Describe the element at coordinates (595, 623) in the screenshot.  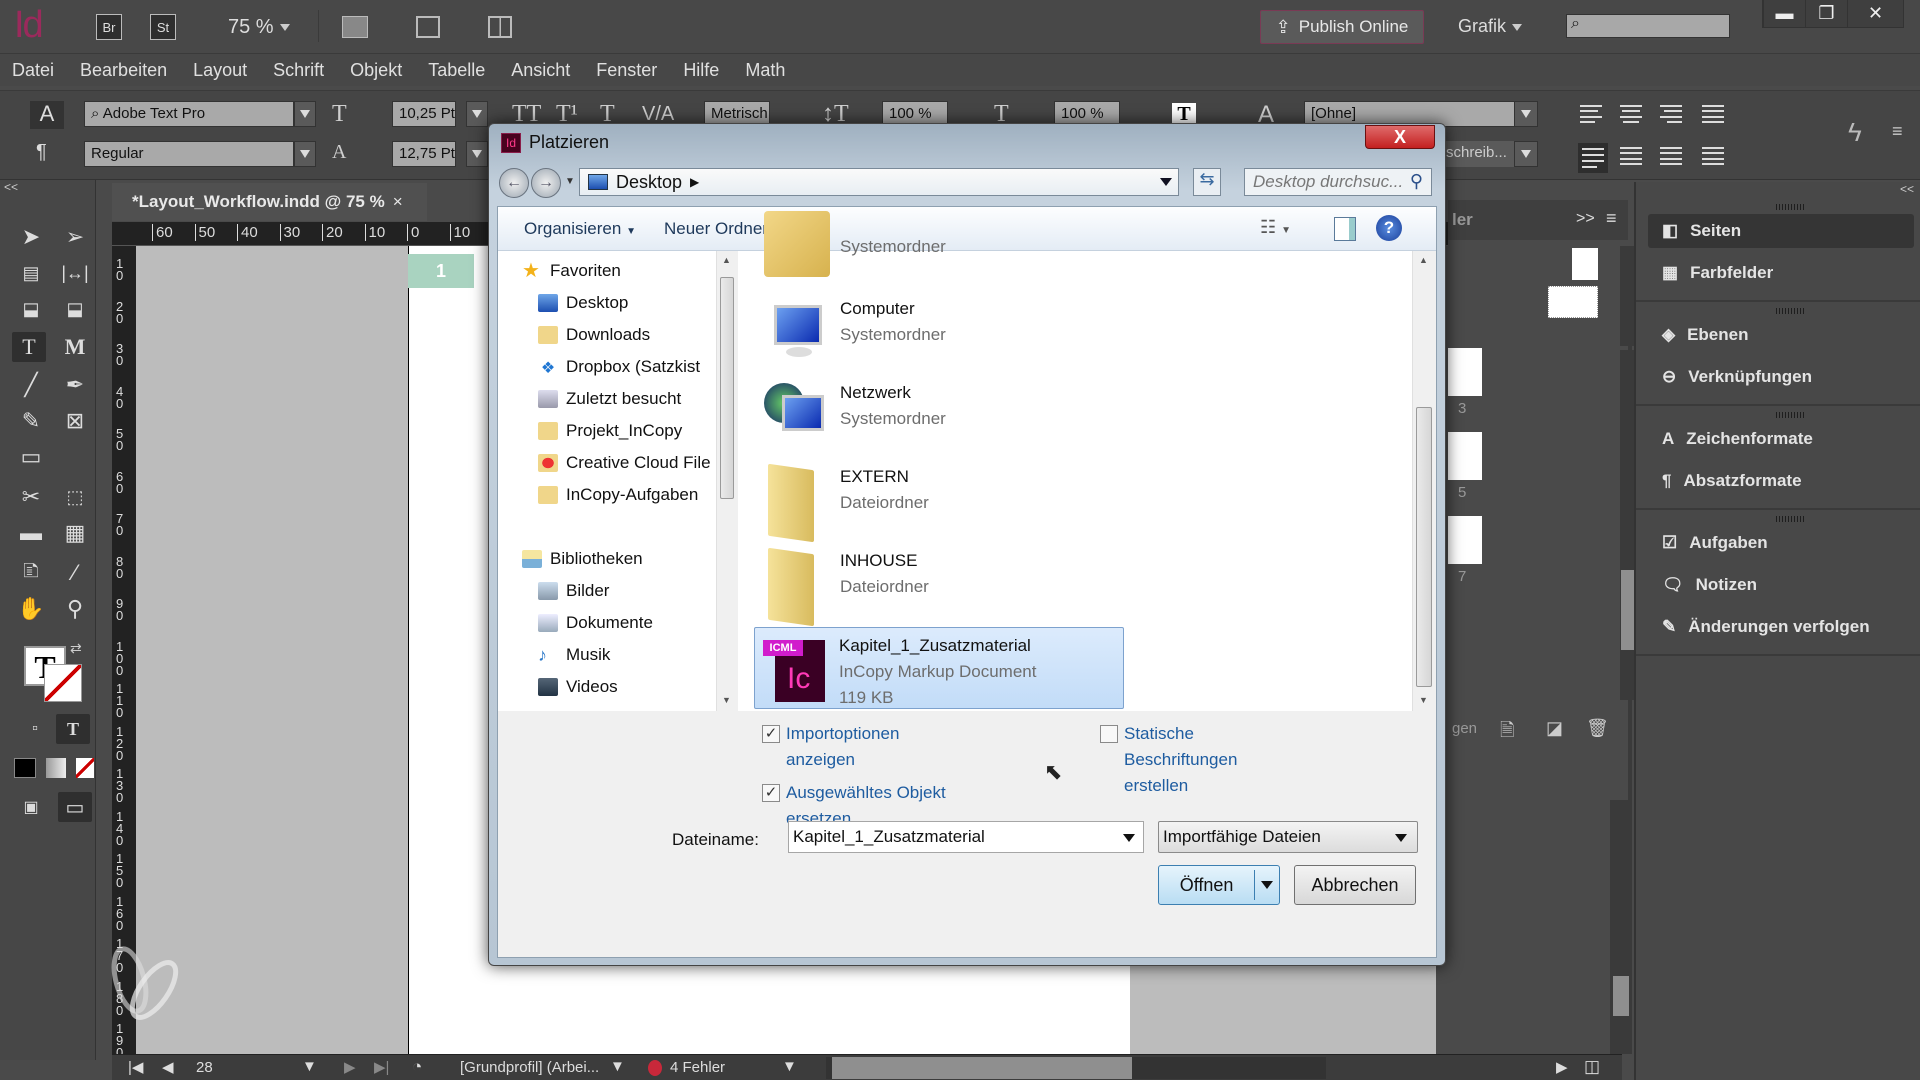
I see `nav-dokumente: Dokumente` at that location.